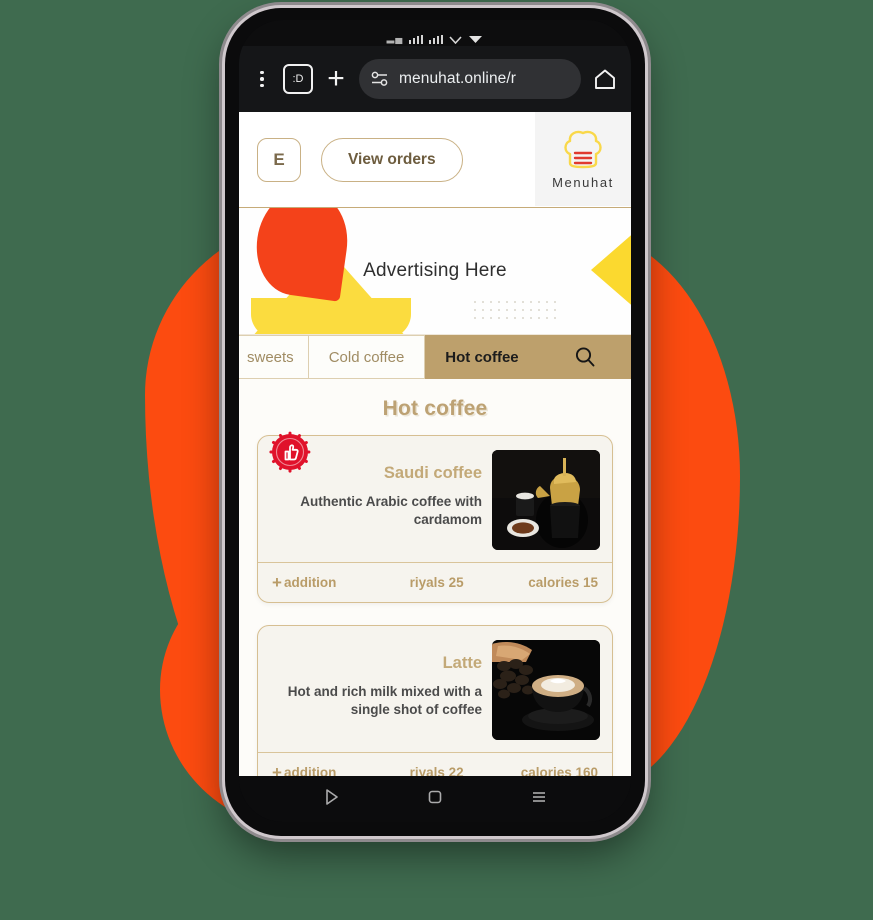  I want to click on product-calories: calories 15, so click(563, 582).